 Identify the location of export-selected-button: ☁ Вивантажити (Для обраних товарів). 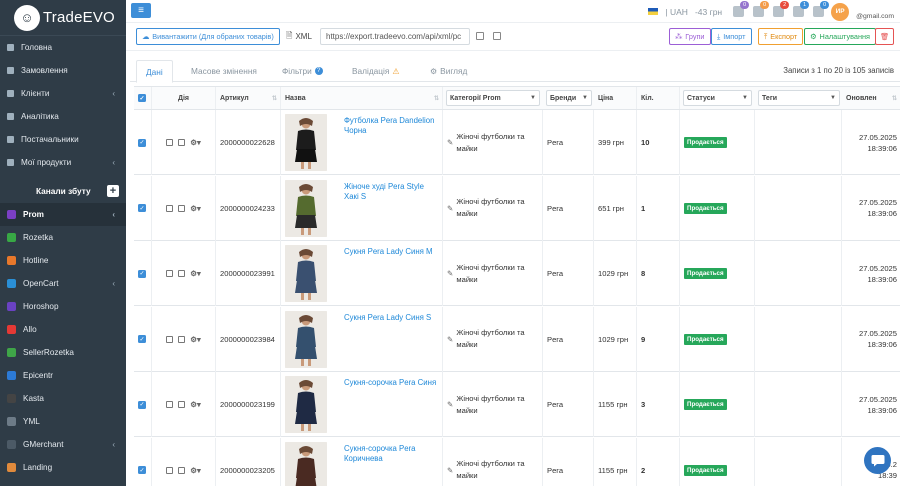
(208, 36).